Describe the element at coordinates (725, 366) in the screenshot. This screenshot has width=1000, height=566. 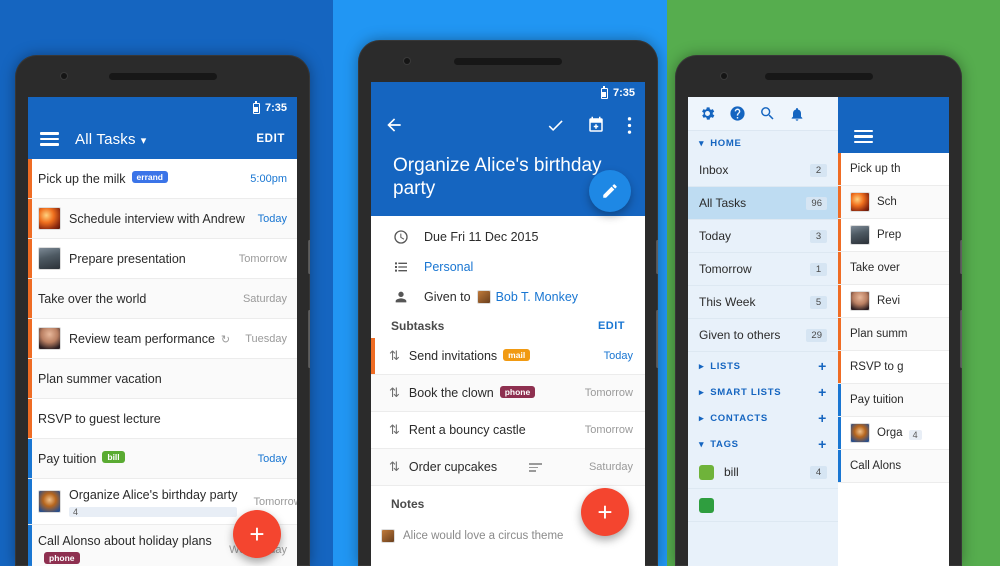
I see `drawer-group-label: LISTS` at that location.